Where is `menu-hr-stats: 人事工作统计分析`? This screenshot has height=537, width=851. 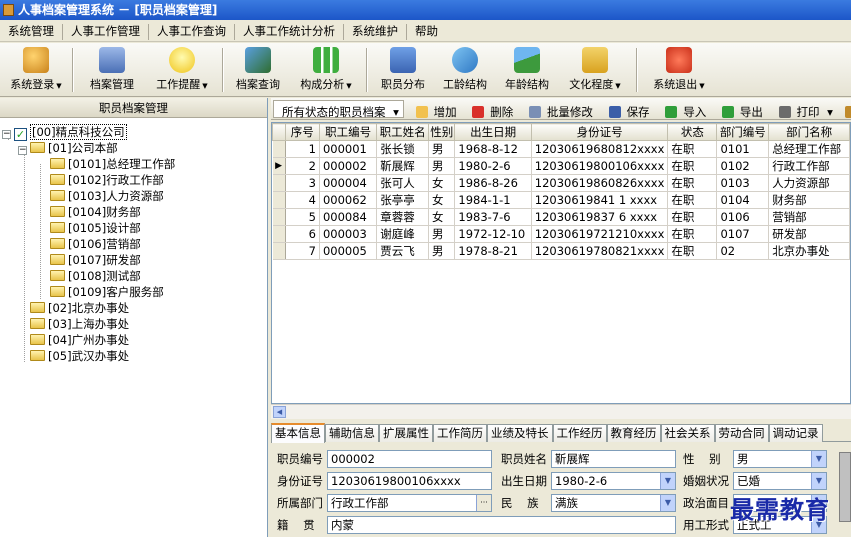 menu-hr-stats: 人事工作统计分析 is located at coordinates (289, 31).